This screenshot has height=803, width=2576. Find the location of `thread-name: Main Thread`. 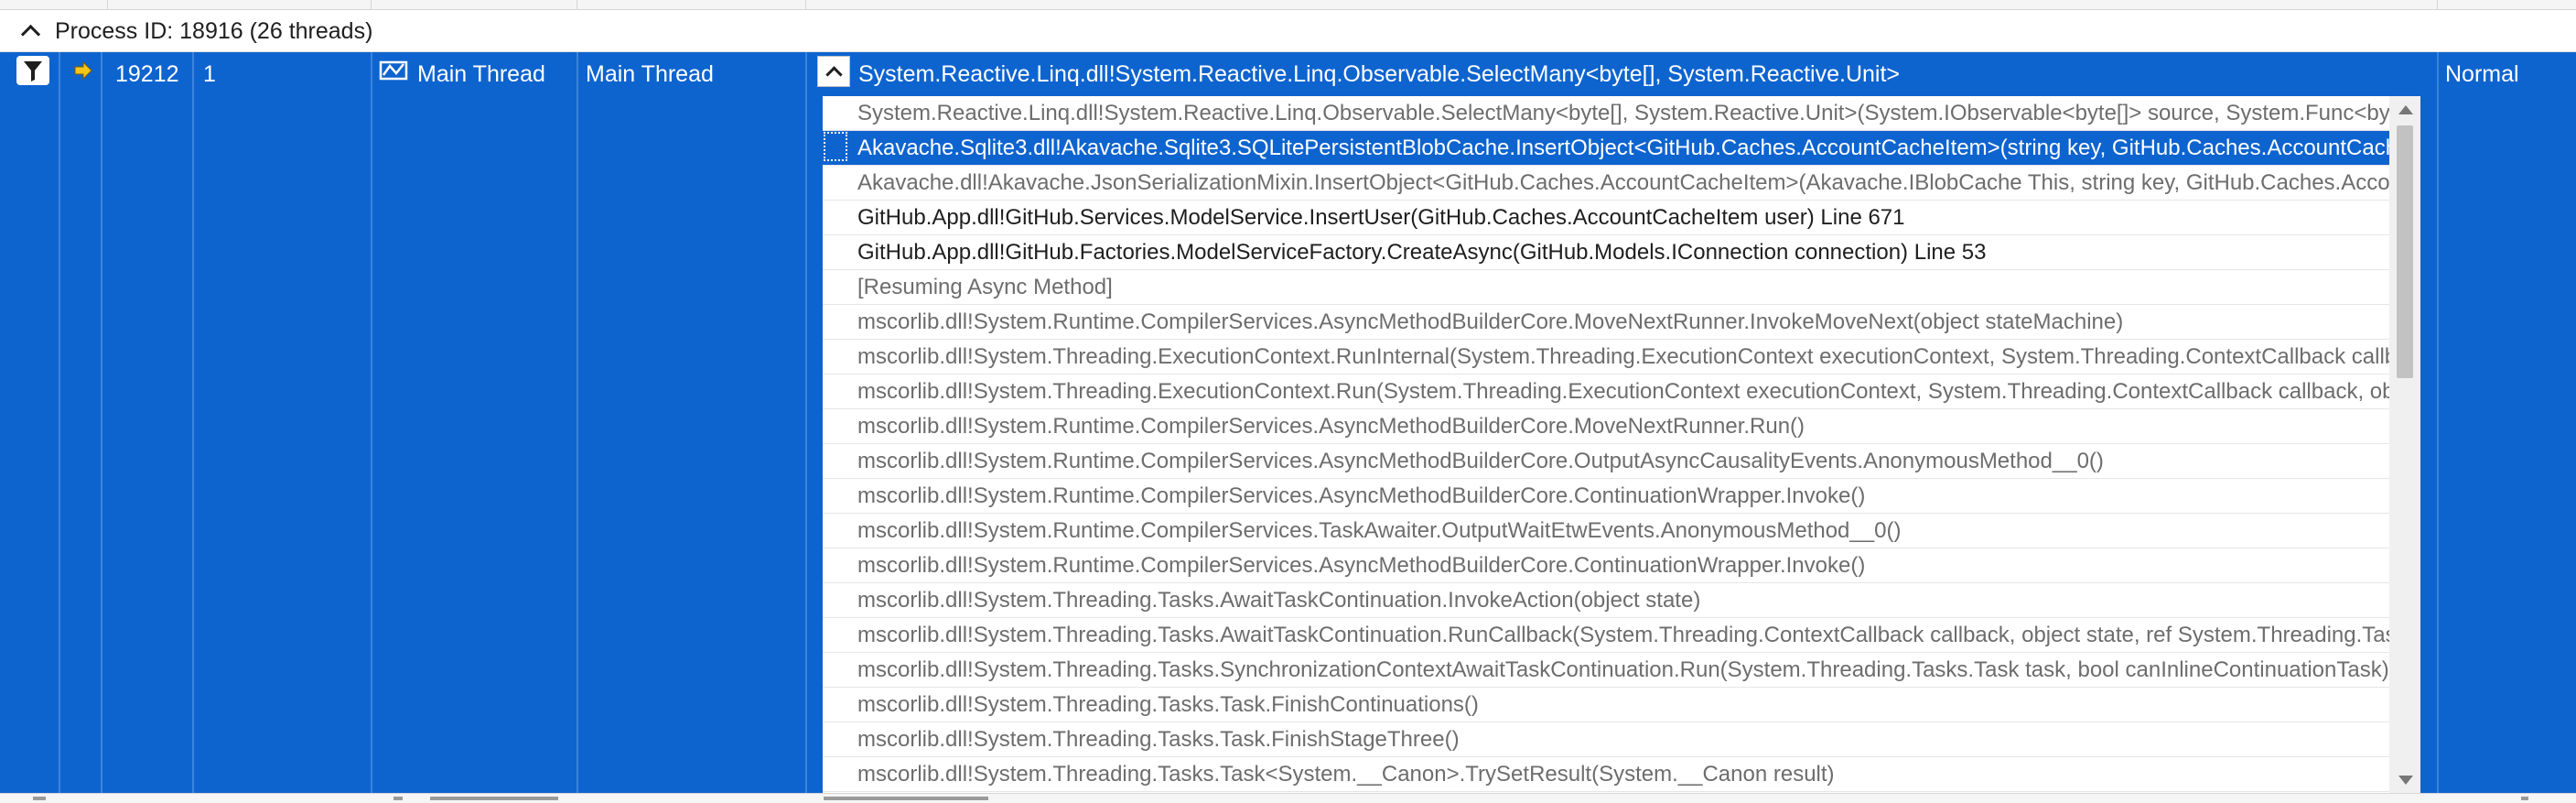

thread-name: Main Thread is located at coordinates (650, 74).